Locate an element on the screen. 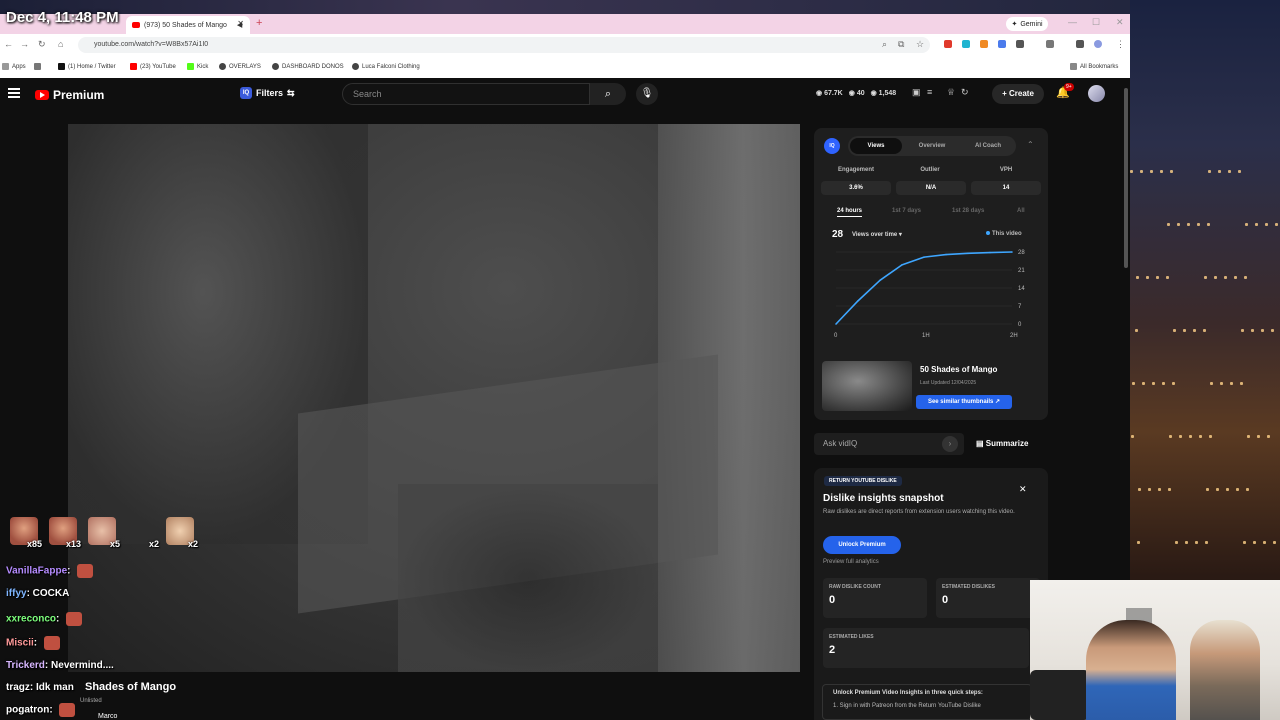  unlock-premium-button: Unlock Premium is located at coordinates (862, 545).